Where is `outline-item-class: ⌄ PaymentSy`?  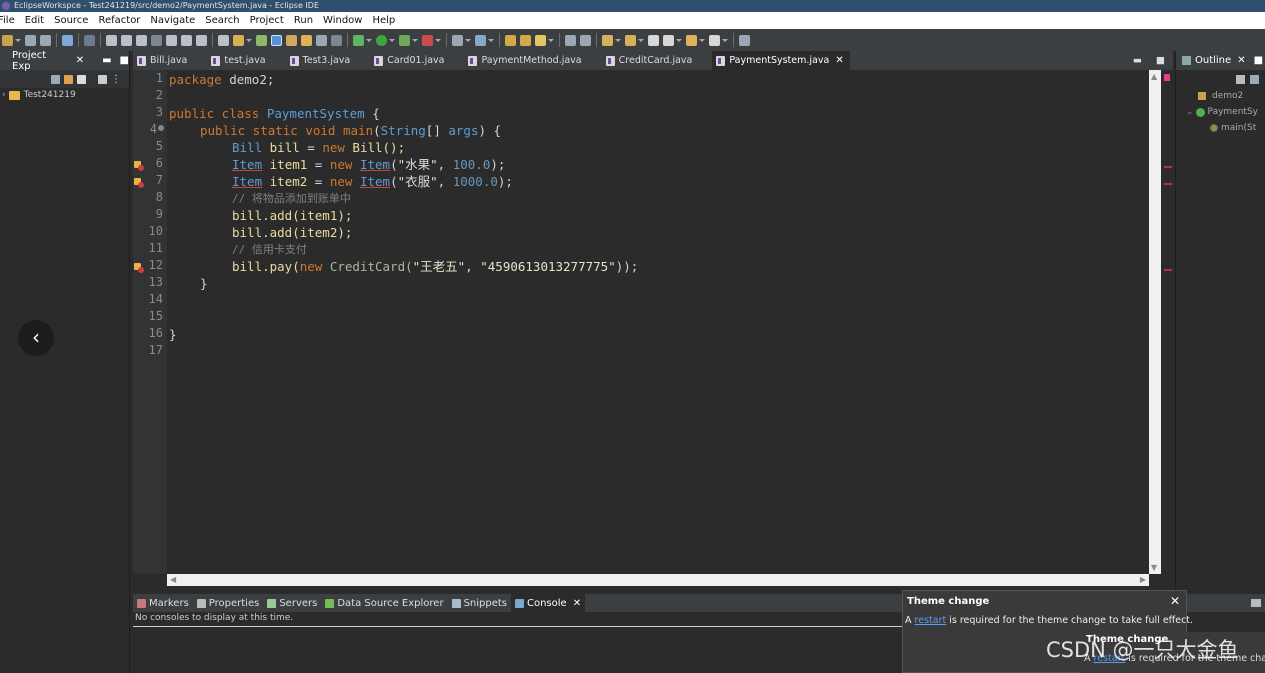 outline-item-class: ⌄ PaymentSy is located at coordinates (1220, 112).